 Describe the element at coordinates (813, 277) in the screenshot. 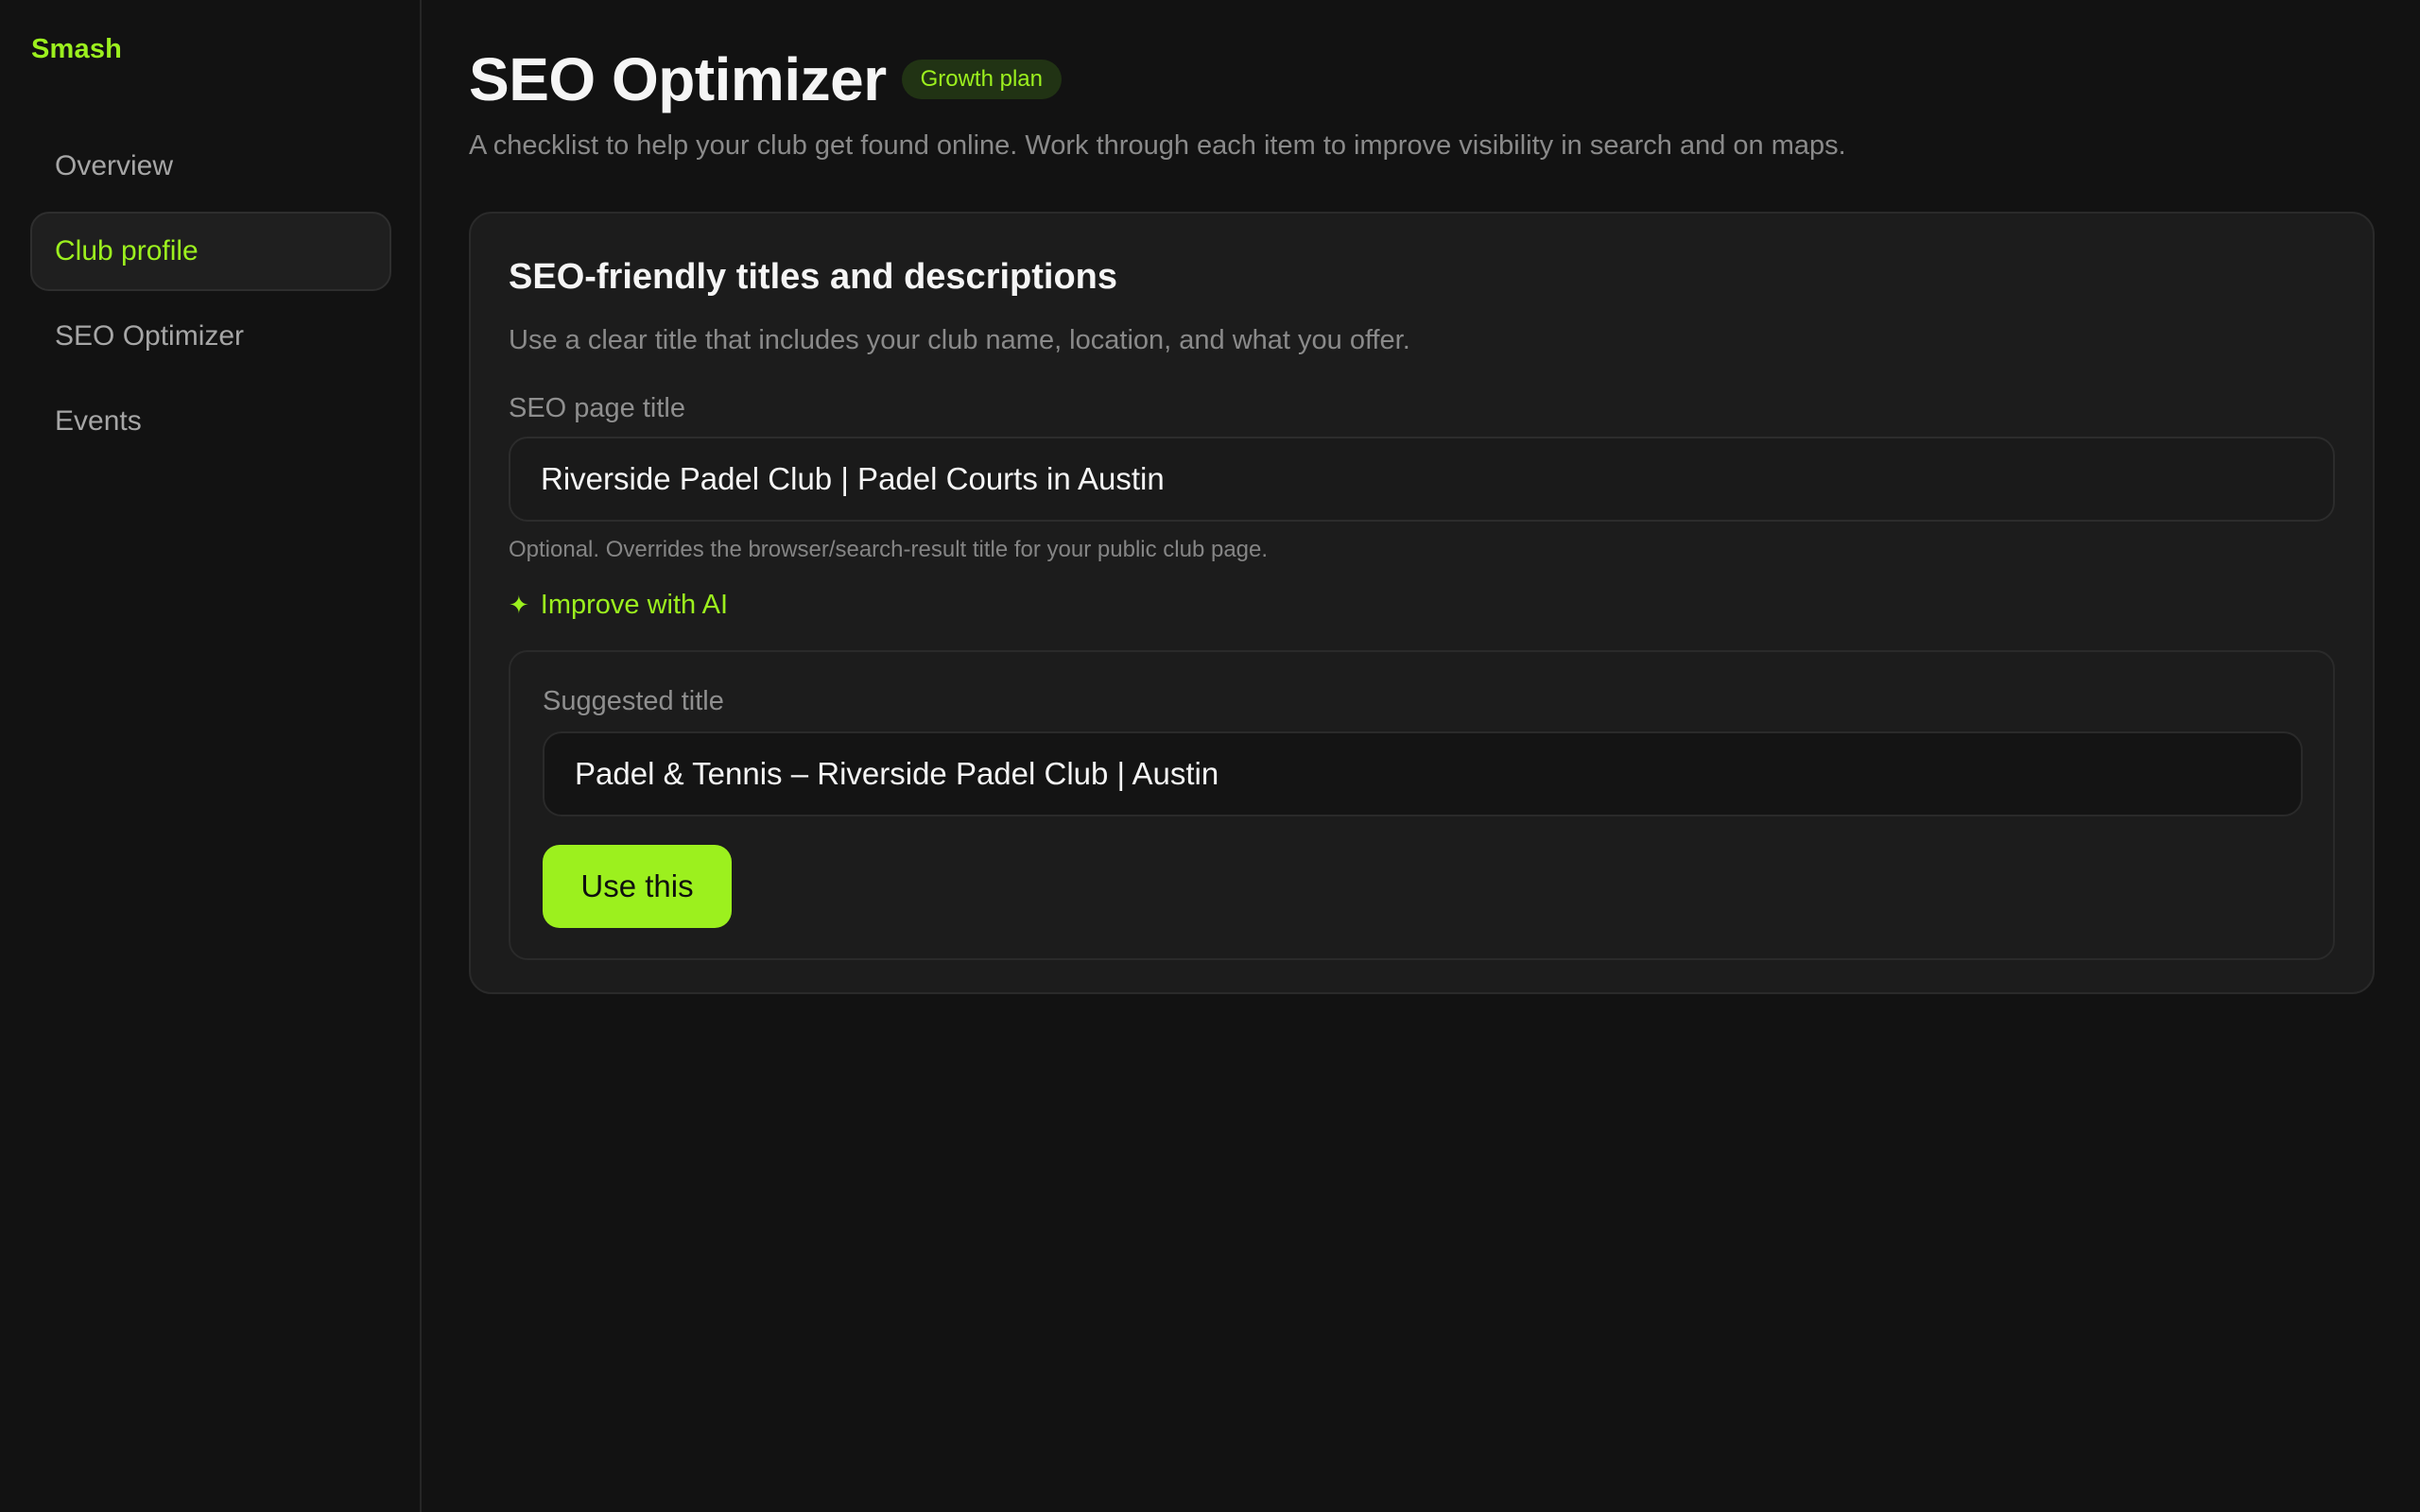

I see `card-title: SEO-friendly titles and descriptions` at that location.